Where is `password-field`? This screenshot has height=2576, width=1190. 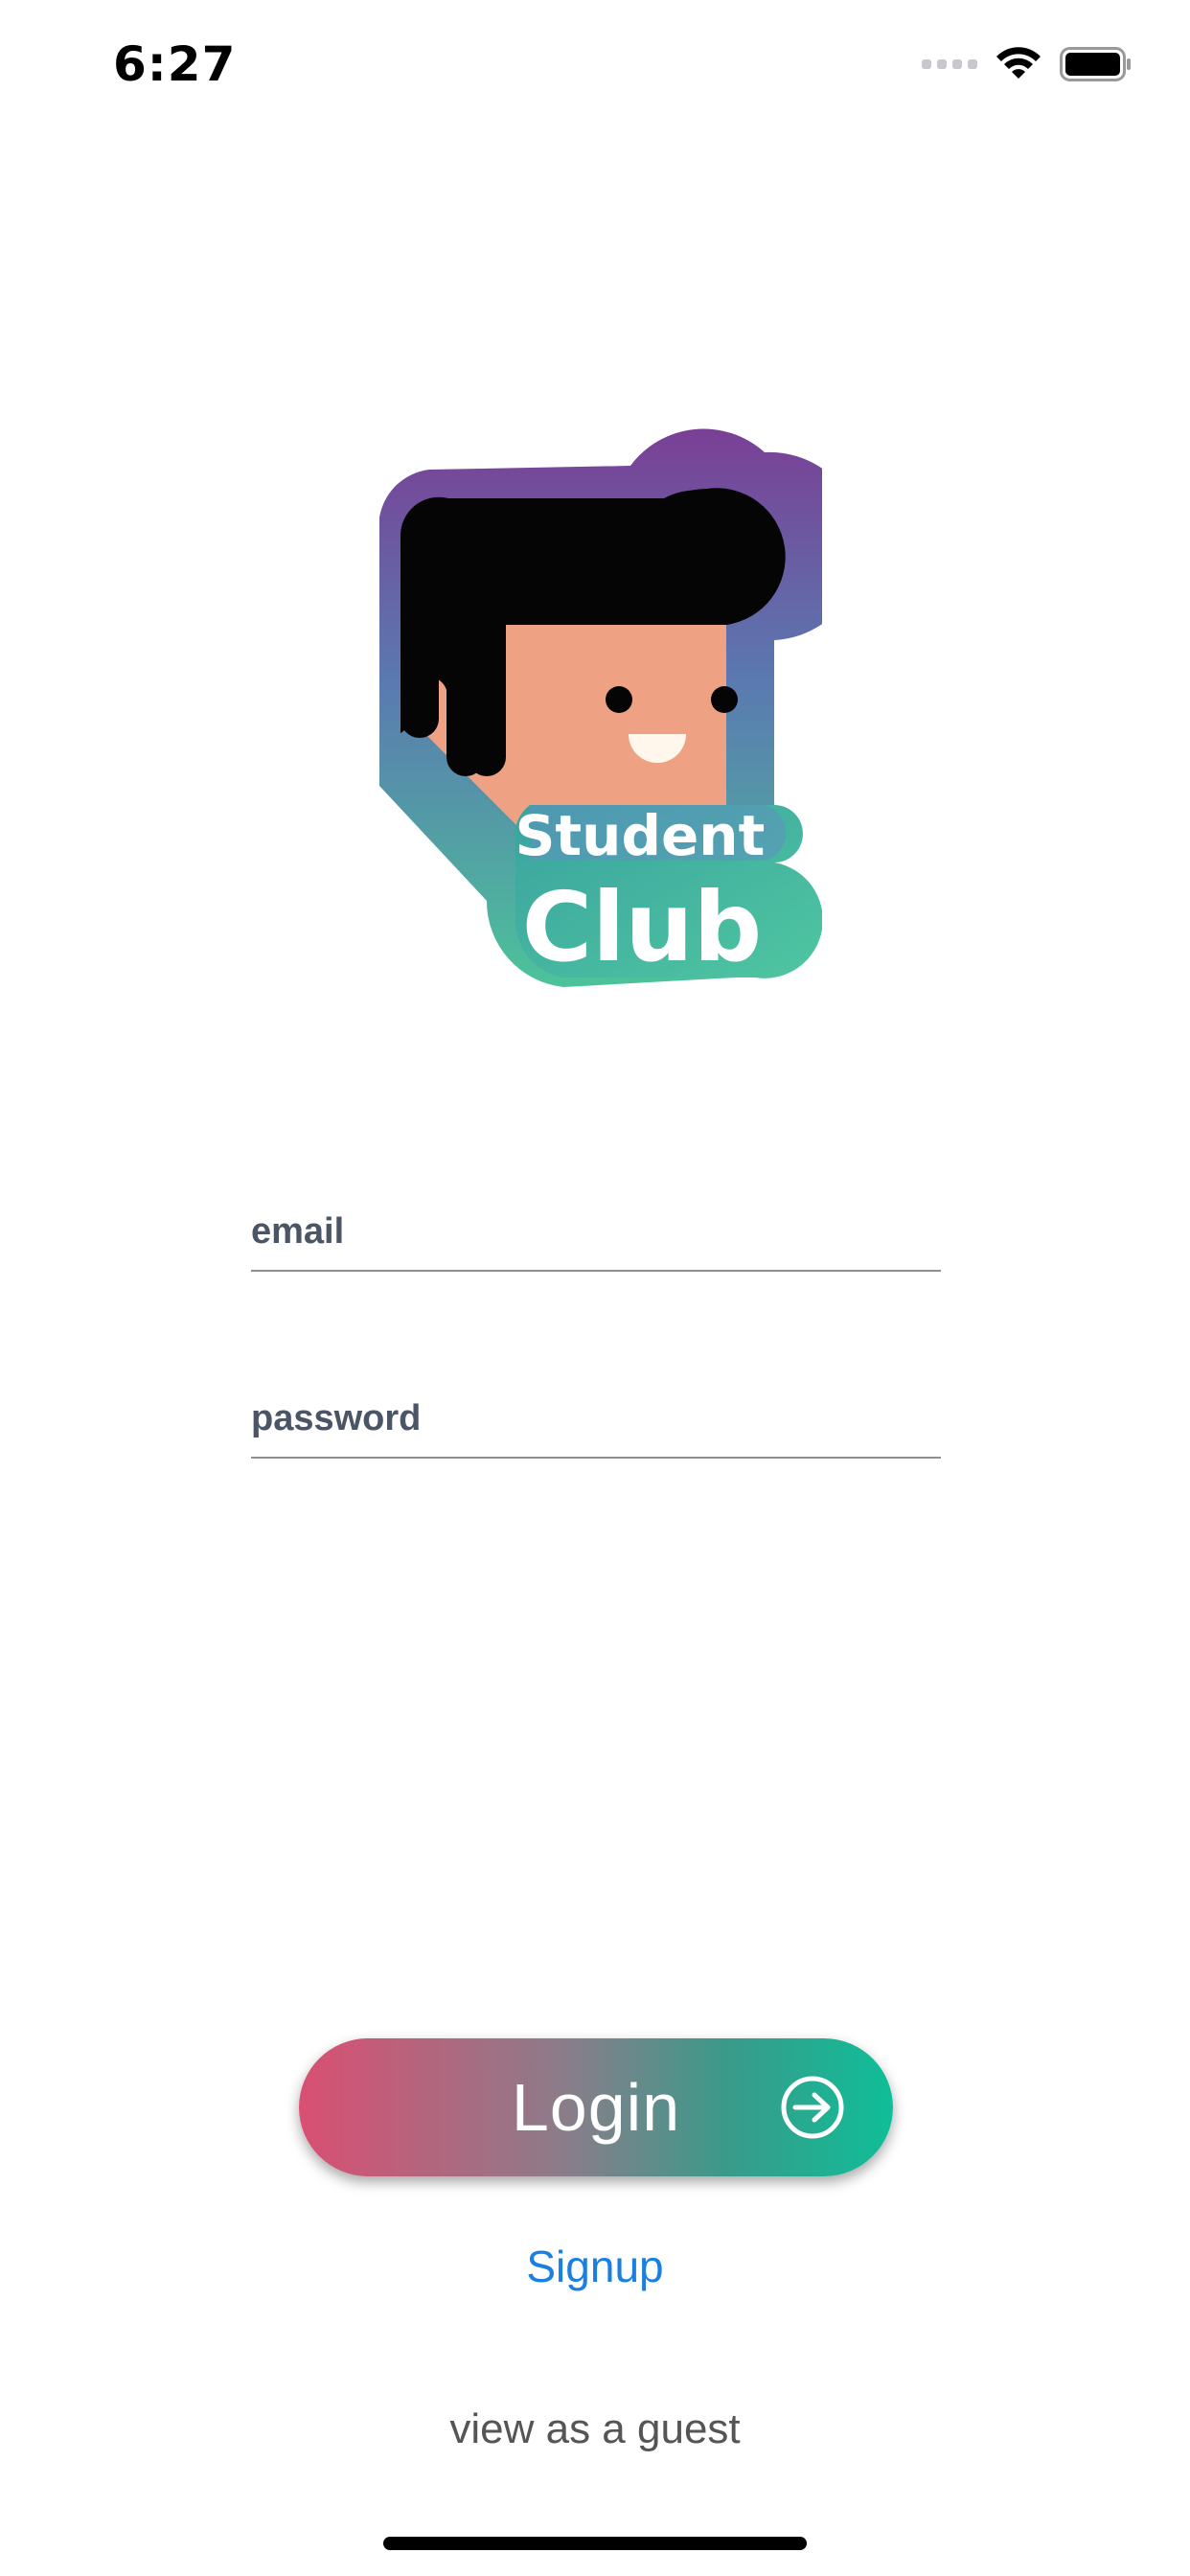 password-field is located at coordinates (596, 1428).